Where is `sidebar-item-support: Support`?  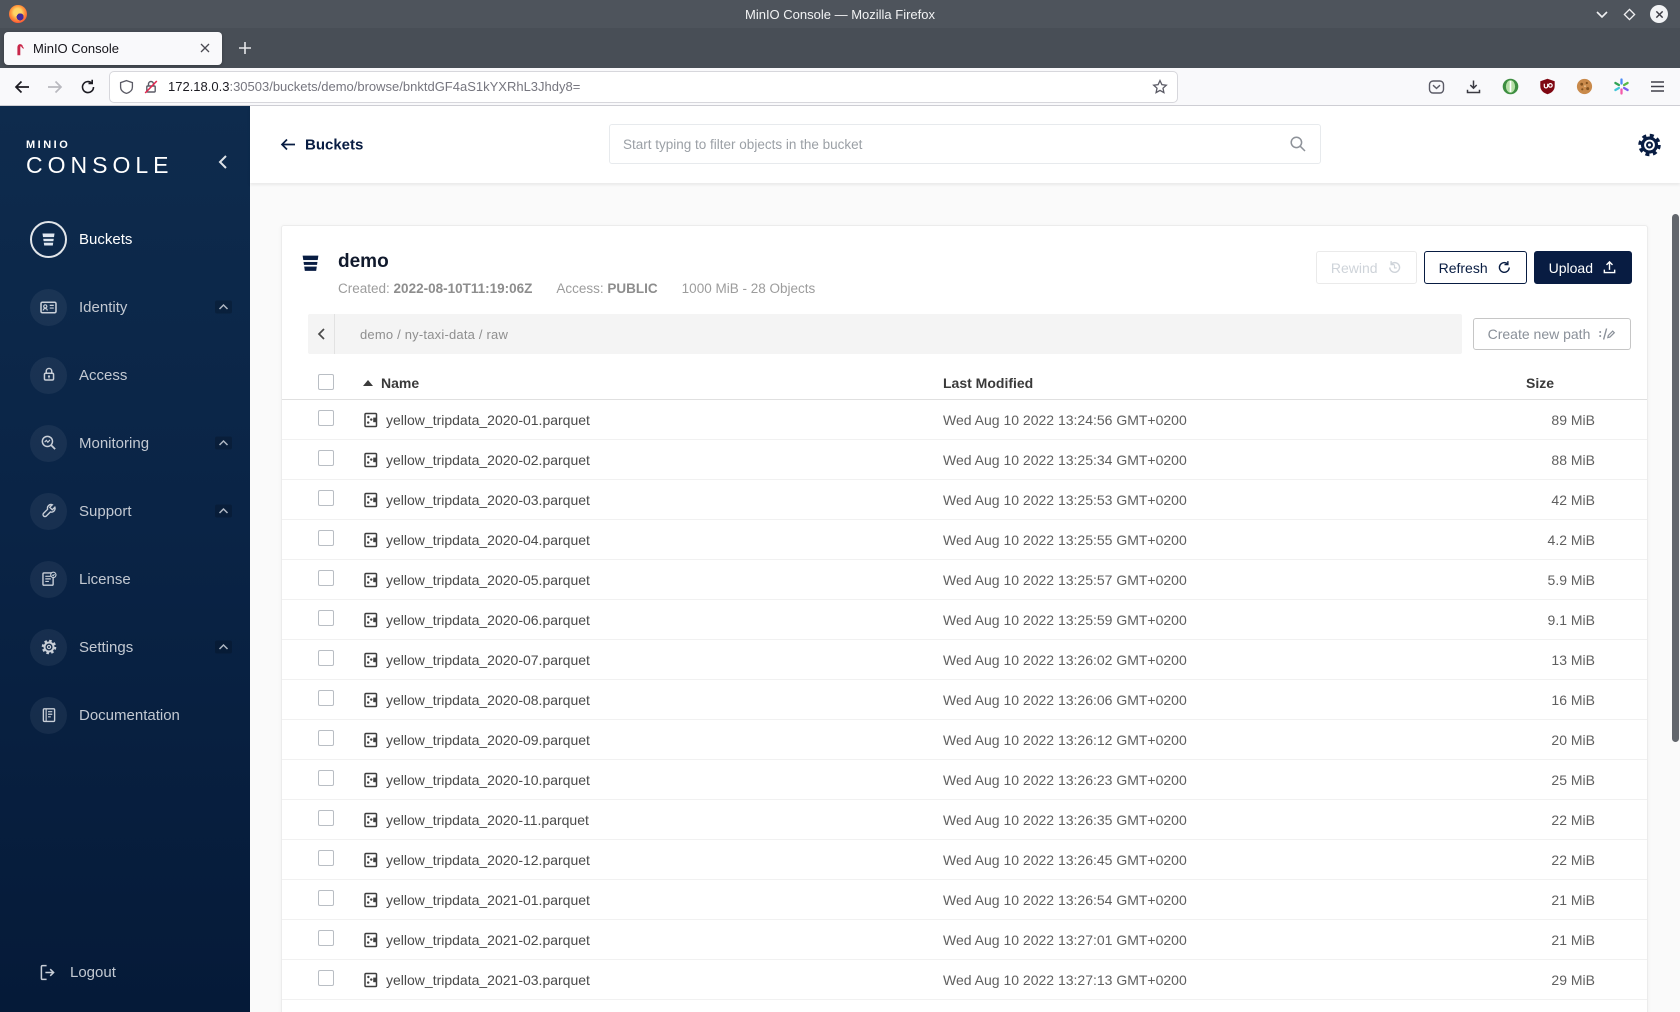 sidebar-item-support: Support is located at coordinates (125, 511).